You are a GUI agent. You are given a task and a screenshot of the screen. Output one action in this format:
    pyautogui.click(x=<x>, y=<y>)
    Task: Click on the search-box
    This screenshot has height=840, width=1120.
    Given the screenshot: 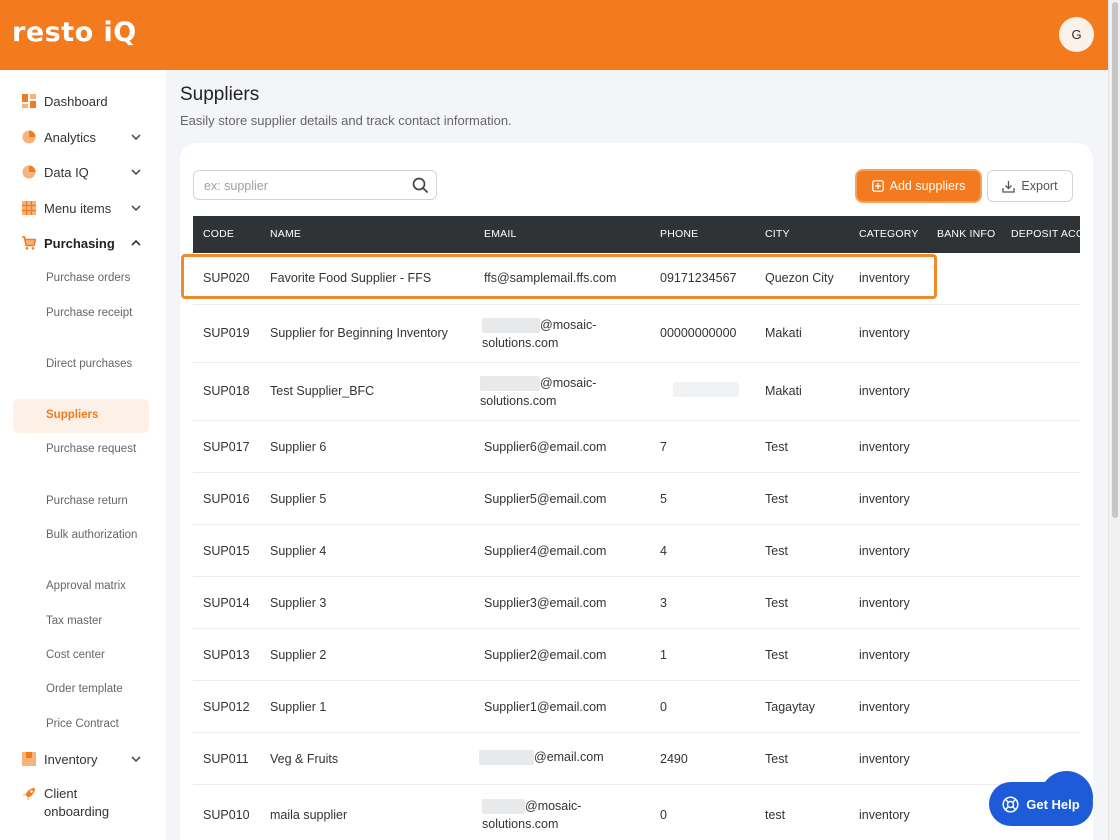 What is the action you would take?
    pyautogui.click(x=315, y=185)
    